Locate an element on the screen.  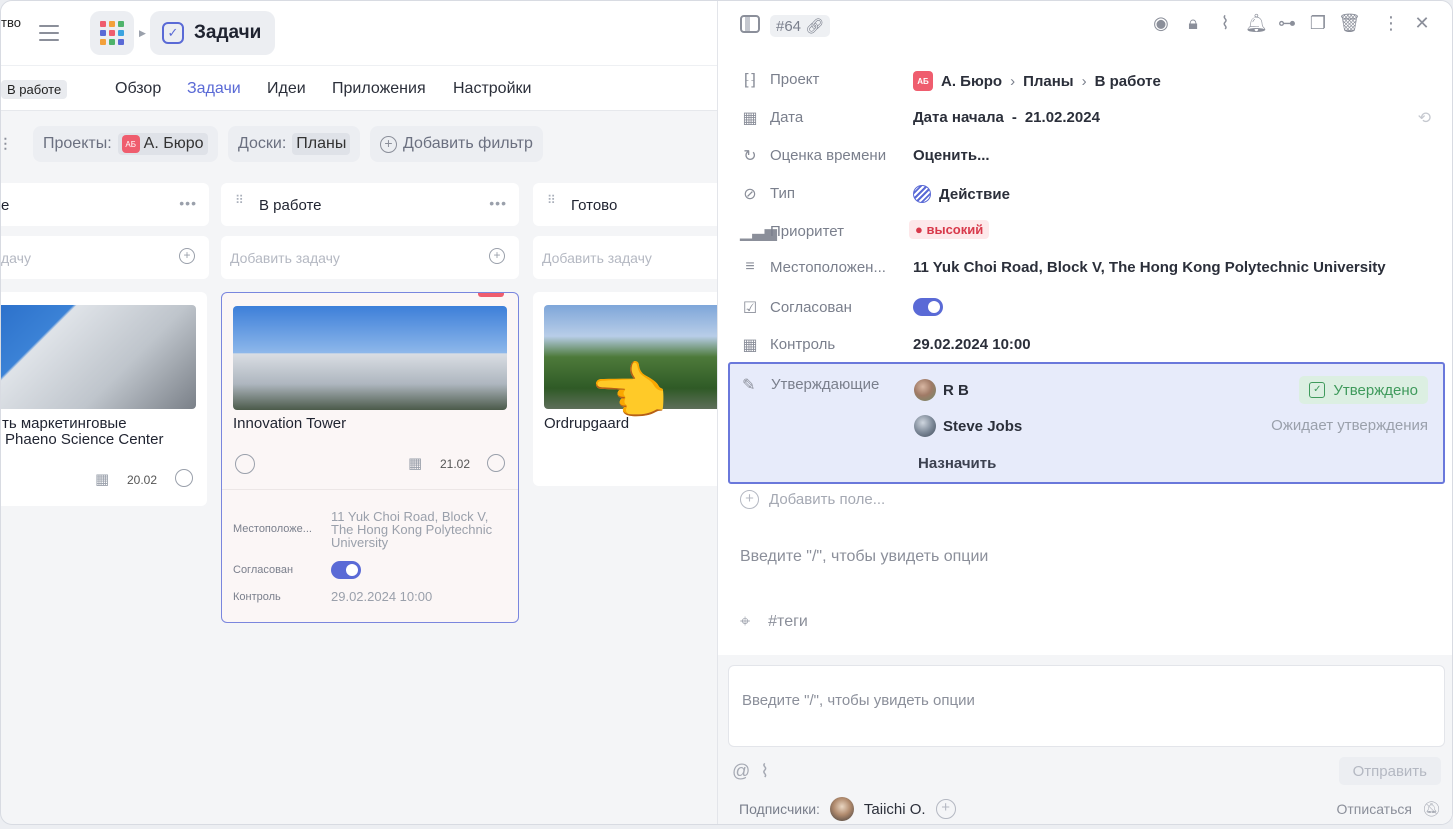
card-photo is located at coordinates (98, 357).